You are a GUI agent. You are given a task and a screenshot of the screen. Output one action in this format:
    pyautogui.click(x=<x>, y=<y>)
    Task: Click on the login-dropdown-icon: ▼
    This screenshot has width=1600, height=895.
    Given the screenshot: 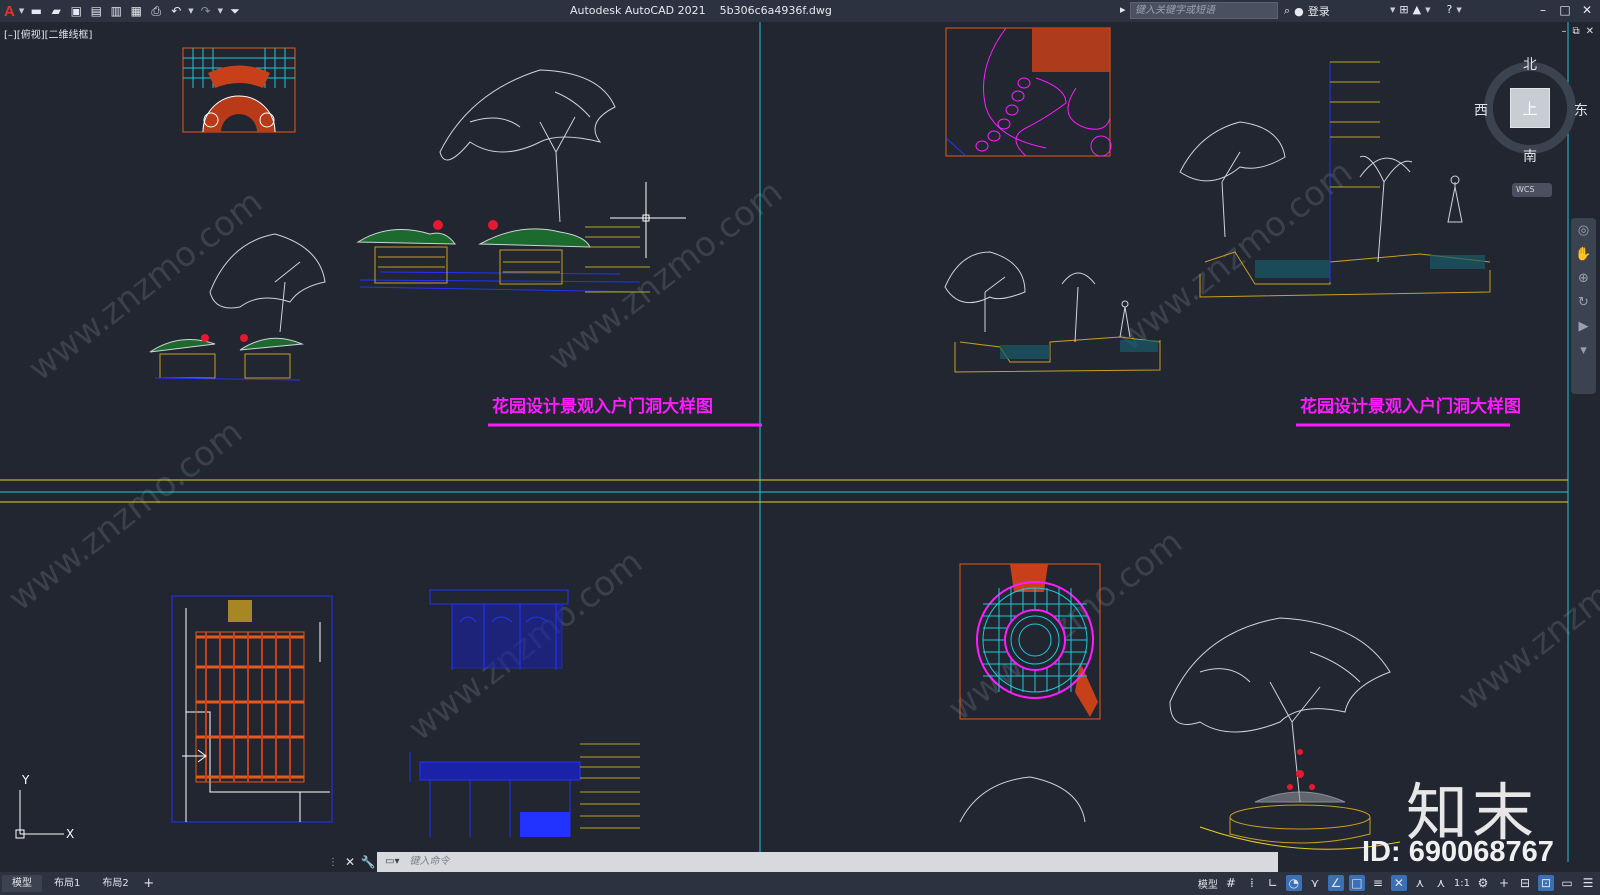 What is the action you would take?
    pyautogui.click(x=1392, y=10)
    